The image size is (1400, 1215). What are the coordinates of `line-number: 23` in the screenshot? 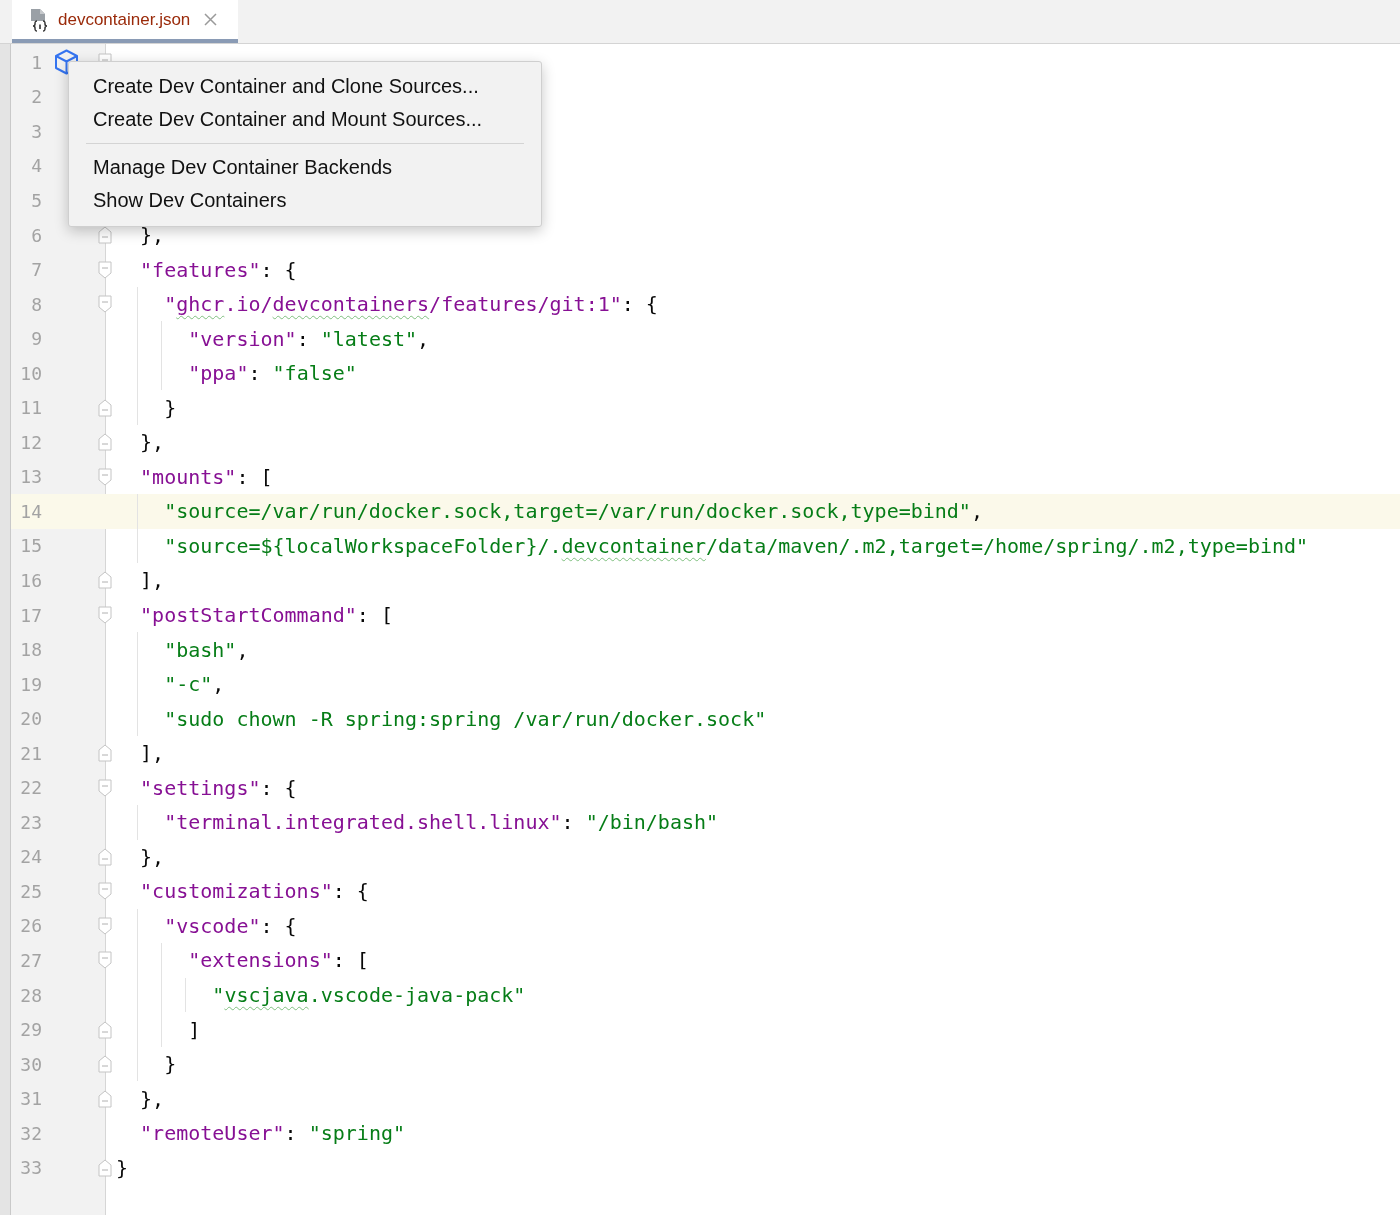 It's located at (30, 822).